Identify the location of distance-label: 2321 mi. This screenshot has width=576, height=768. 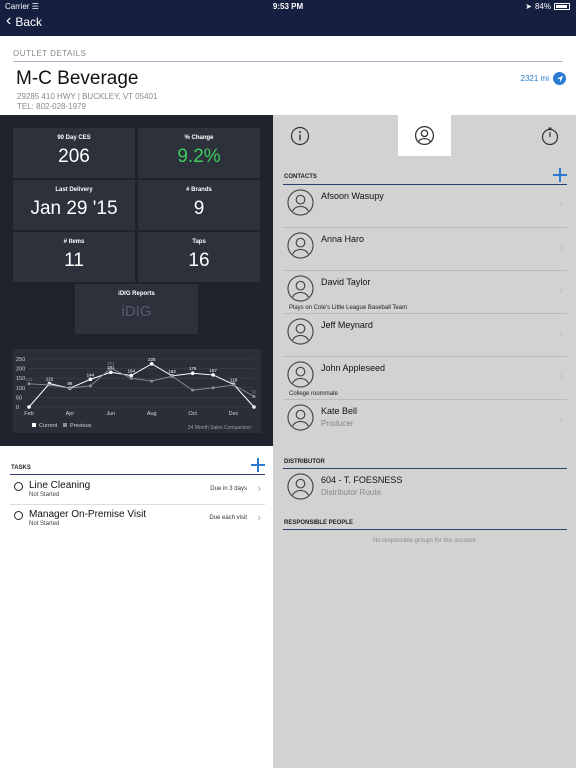
(534, 78).